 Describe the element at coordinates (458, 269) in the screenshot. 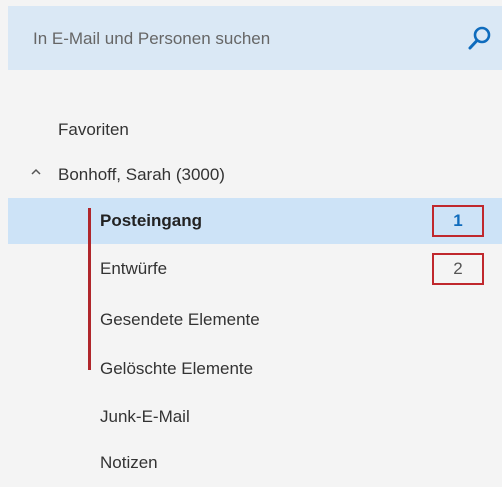

I see `draft-count-badge: 2` at that location.